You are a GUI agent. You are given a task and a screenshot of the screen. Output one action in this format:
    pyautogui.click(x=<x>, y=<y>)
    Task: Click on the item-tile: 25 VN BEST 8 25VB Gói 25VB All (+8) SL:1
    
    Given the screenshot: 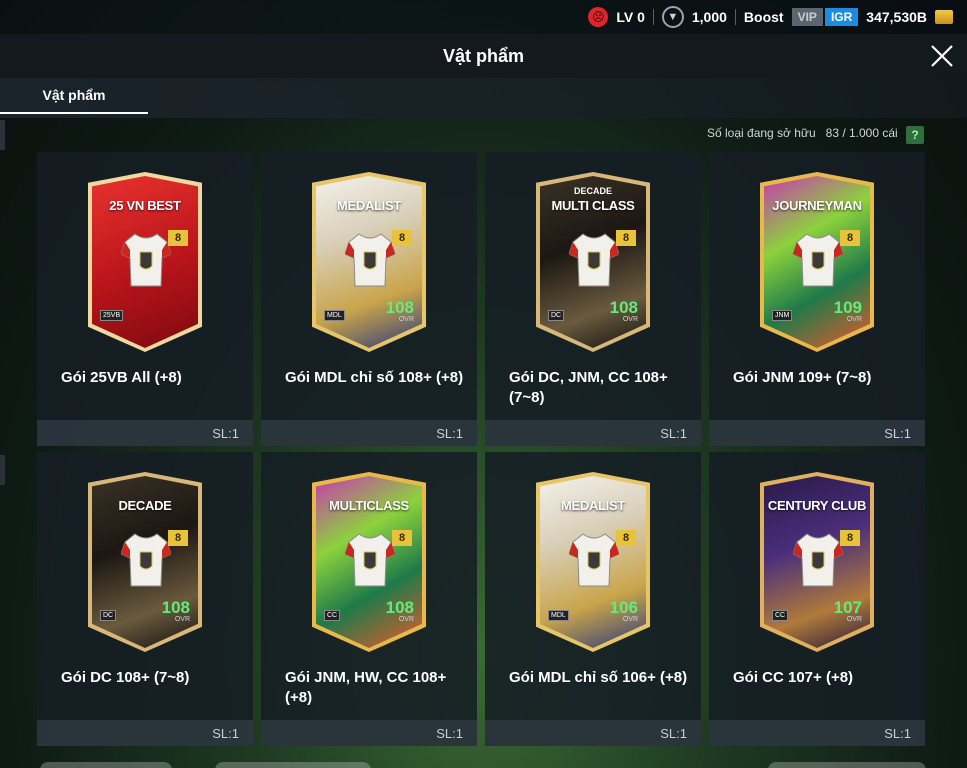 What is the action you would take?
    pyautogui.click(x=145, y=299)
    